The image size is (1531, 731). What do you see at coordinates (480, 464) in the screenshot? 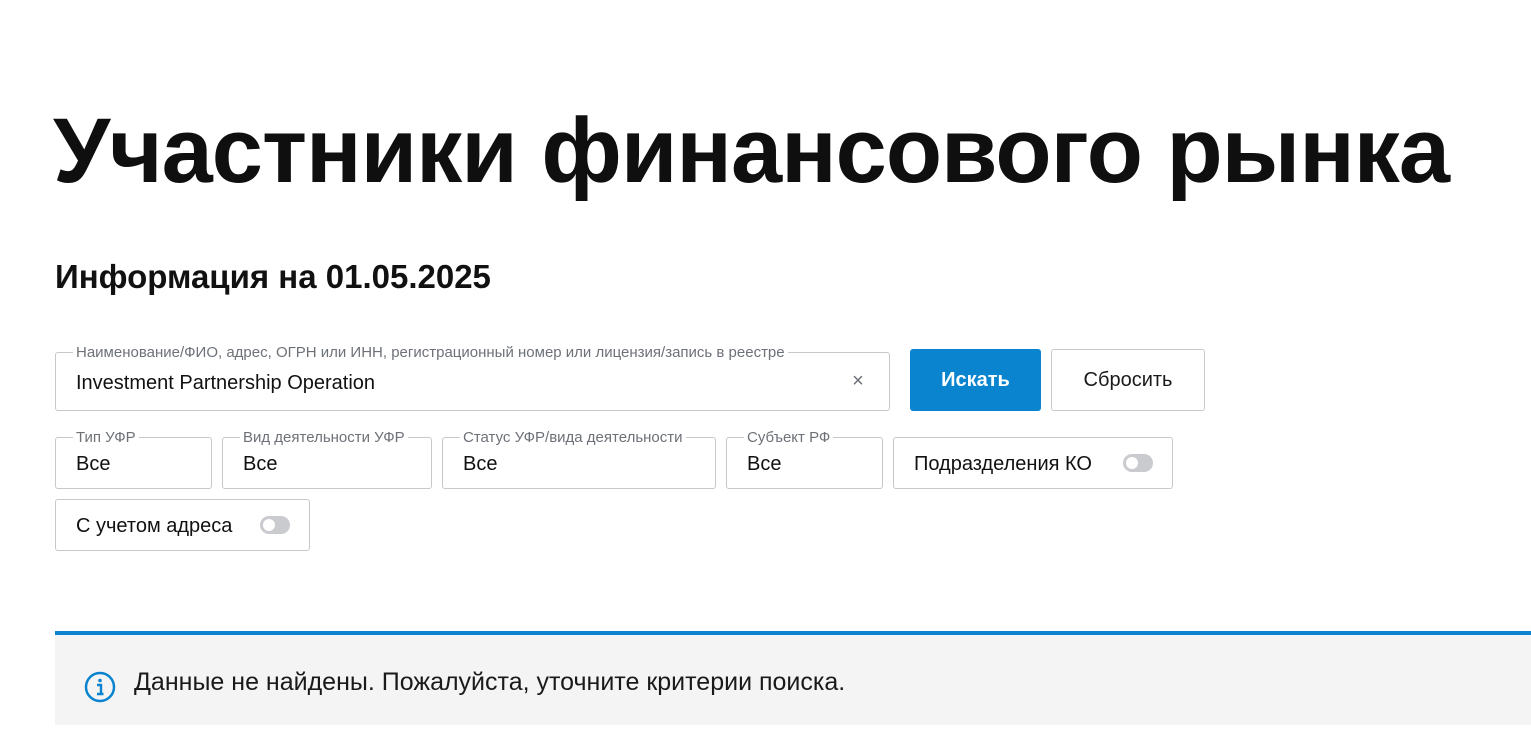
I see `filter-status-value: Все` at bounding box center [480, 464].